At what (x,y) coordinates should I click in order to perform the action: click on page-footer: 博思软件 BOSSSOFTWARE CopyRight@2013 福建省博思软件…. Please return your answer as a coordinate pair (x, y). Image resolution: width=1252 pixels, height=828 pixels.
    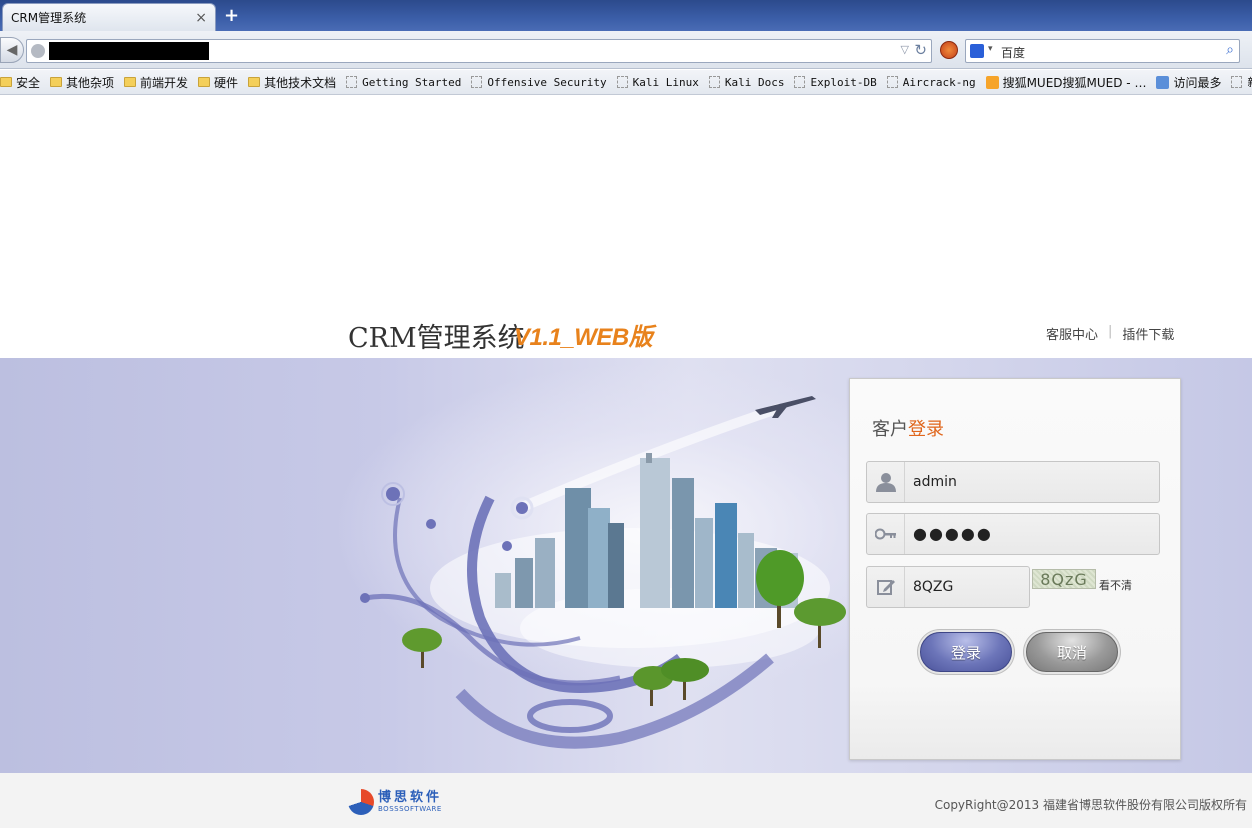
    Looking at the image, I should click on (626, 800).